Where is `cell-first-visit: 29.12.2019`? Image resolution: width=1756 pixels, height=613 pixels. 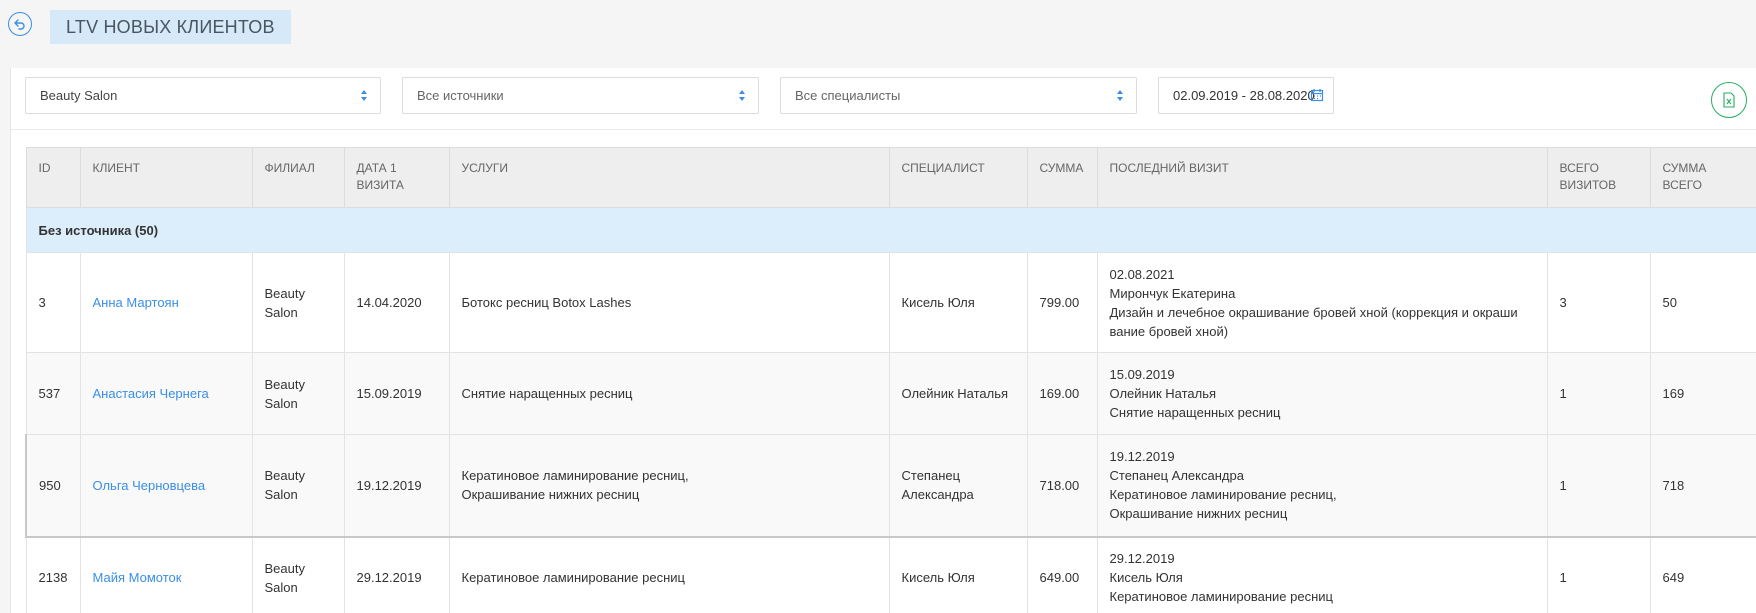 cell-first-visit: 29.12.2019 is located at coordinates (396, 574).